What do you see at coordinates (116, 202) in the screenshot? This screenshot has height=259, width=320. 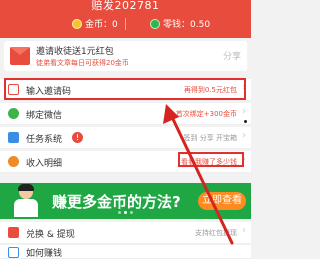 I see `banner-title: 赚更多金币的方法?` at bounding box center [116, 202].